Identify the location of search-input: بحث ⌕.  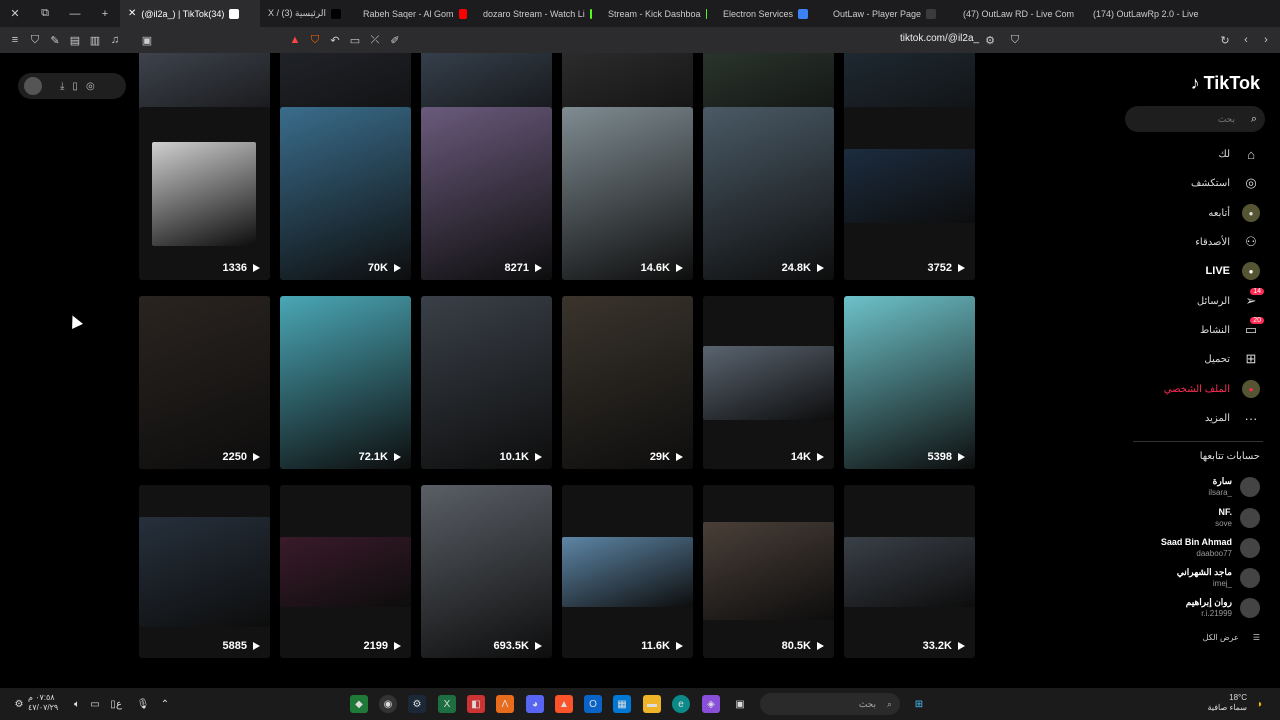
(1195, 119).